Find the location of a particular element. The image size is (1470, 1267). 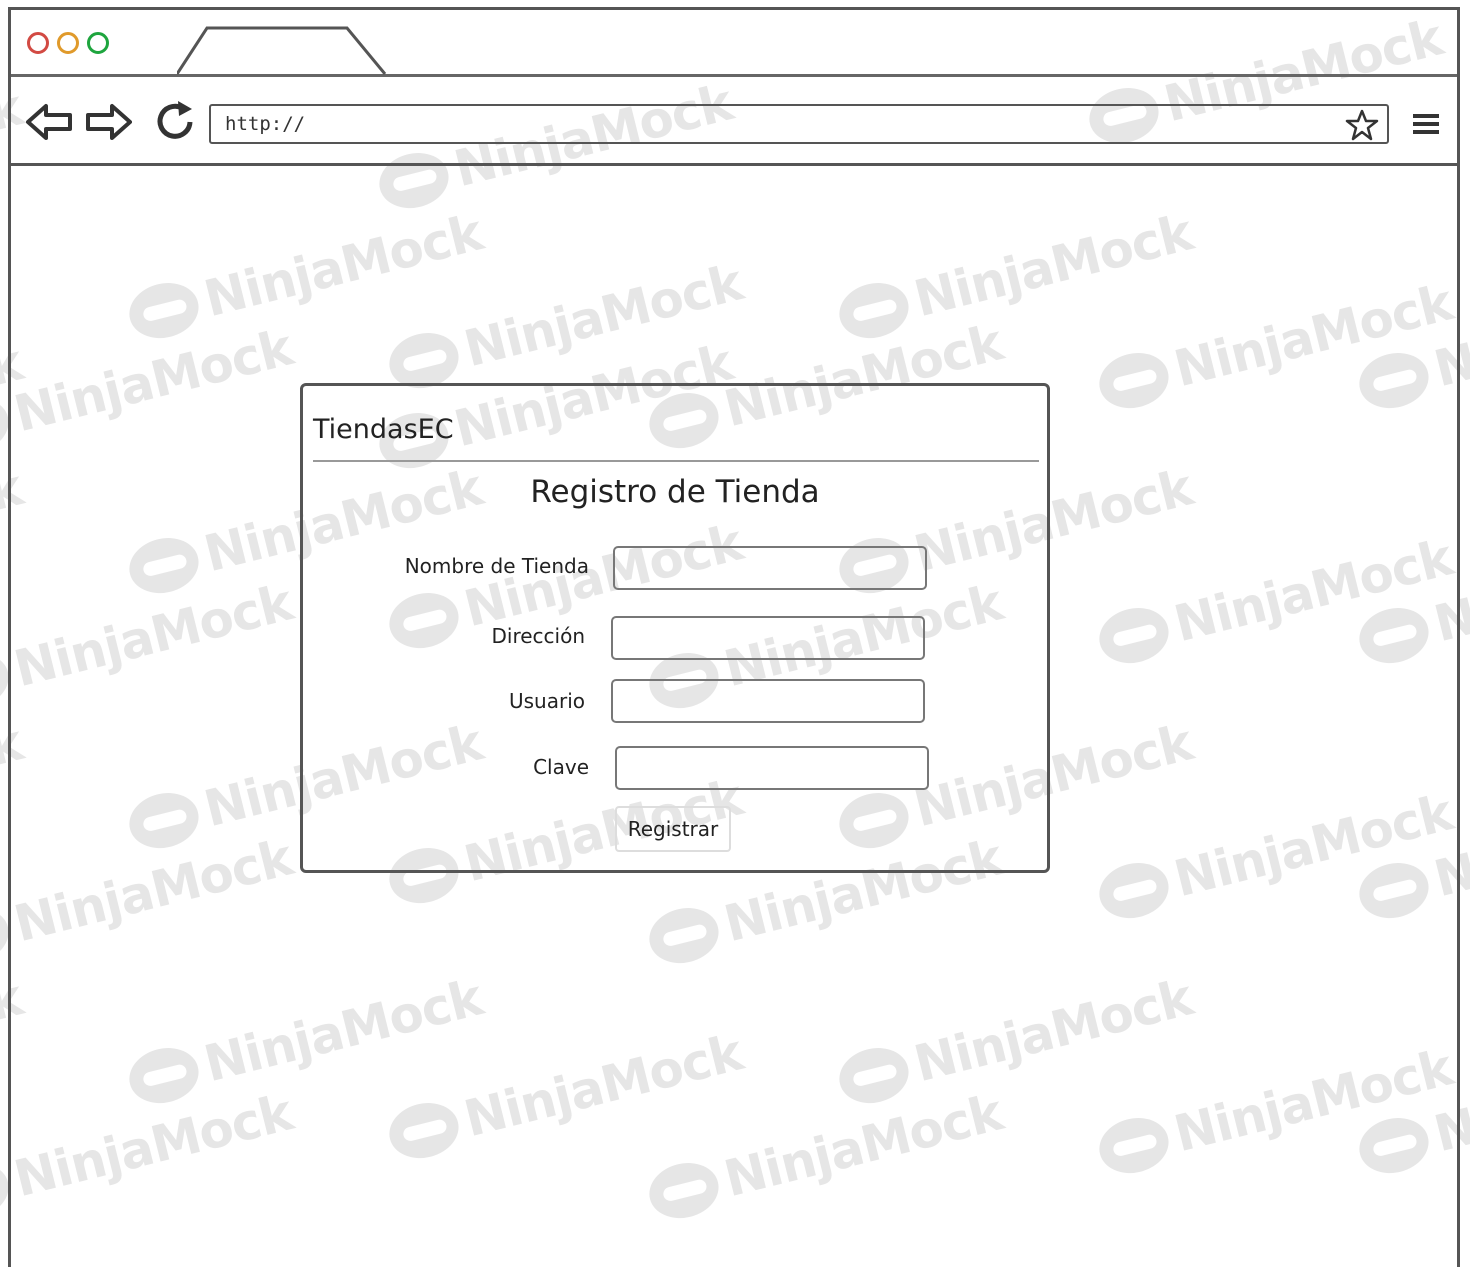

brand-name: TiendasEC is located at coordinates (383, 429).